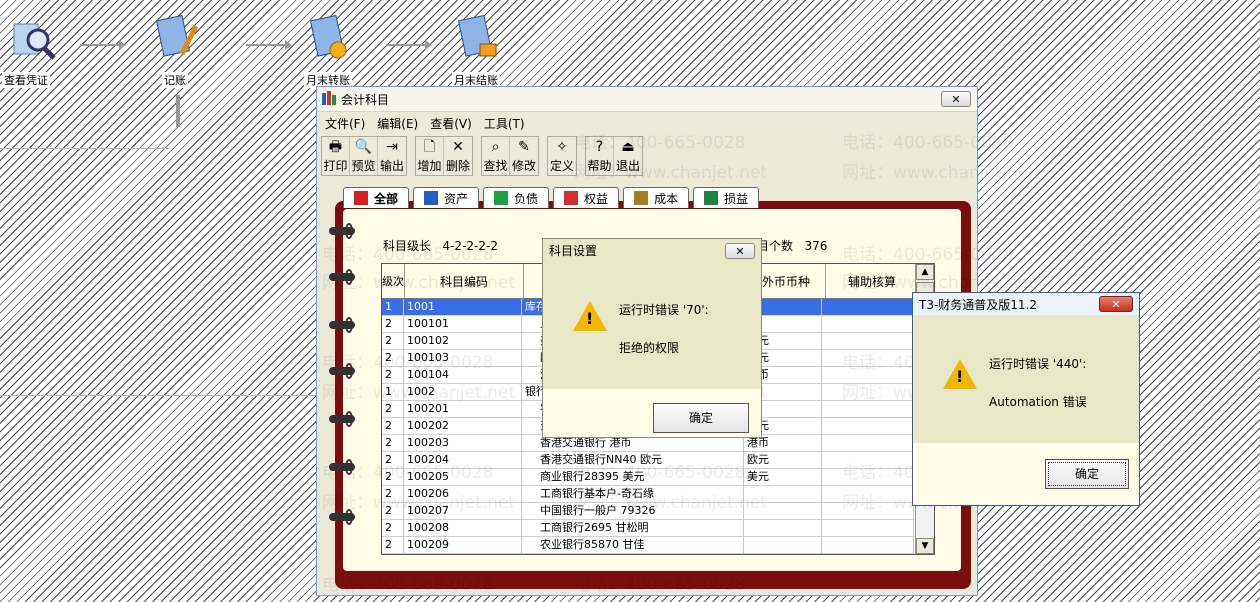  What do you see at coordinates (666, 198) in the screenshot?
I see `tab-label: 成本` at bounding box center [666, 198].